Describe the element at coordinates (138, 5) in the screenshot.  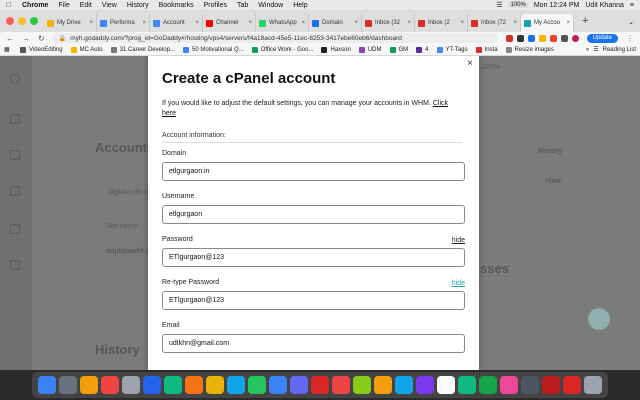
I see `menu-history: History` at that location.